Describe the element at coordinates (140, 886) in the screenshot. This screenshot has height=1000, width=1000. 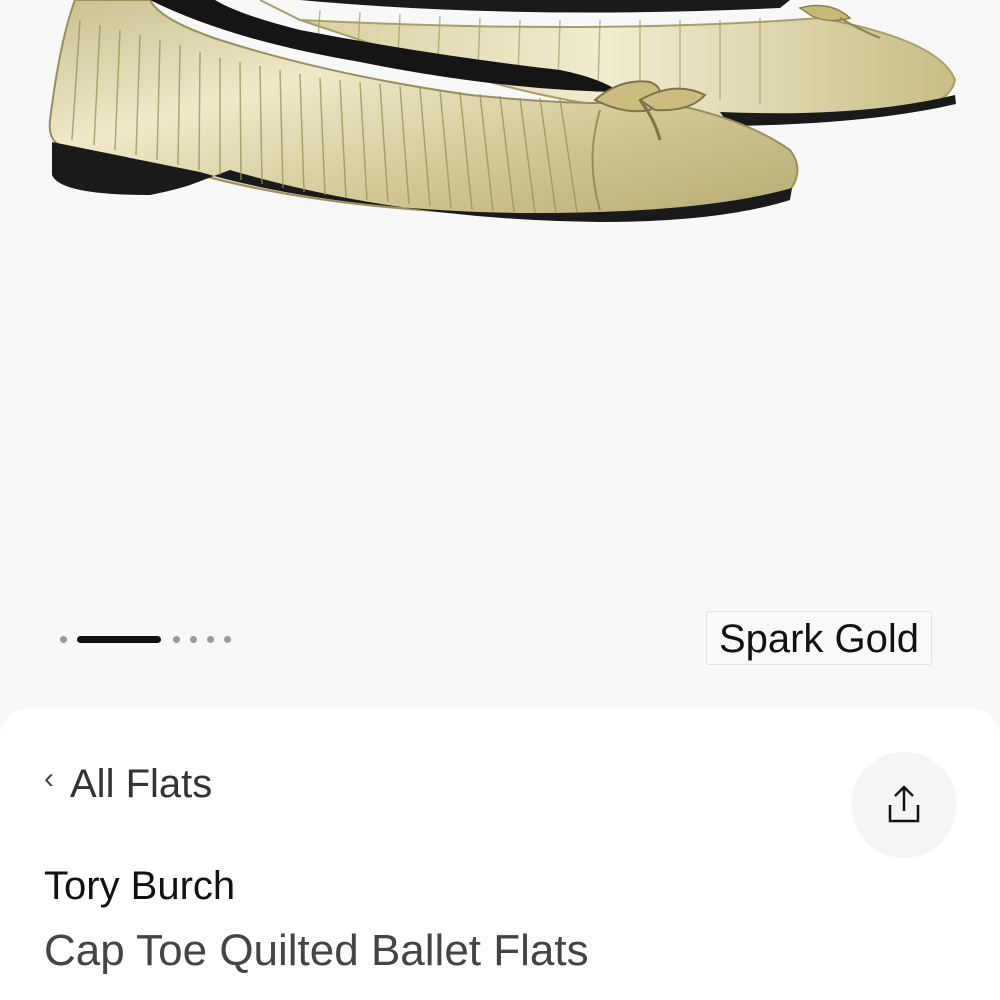
I see `brand-name: Tory Burch` at that location.